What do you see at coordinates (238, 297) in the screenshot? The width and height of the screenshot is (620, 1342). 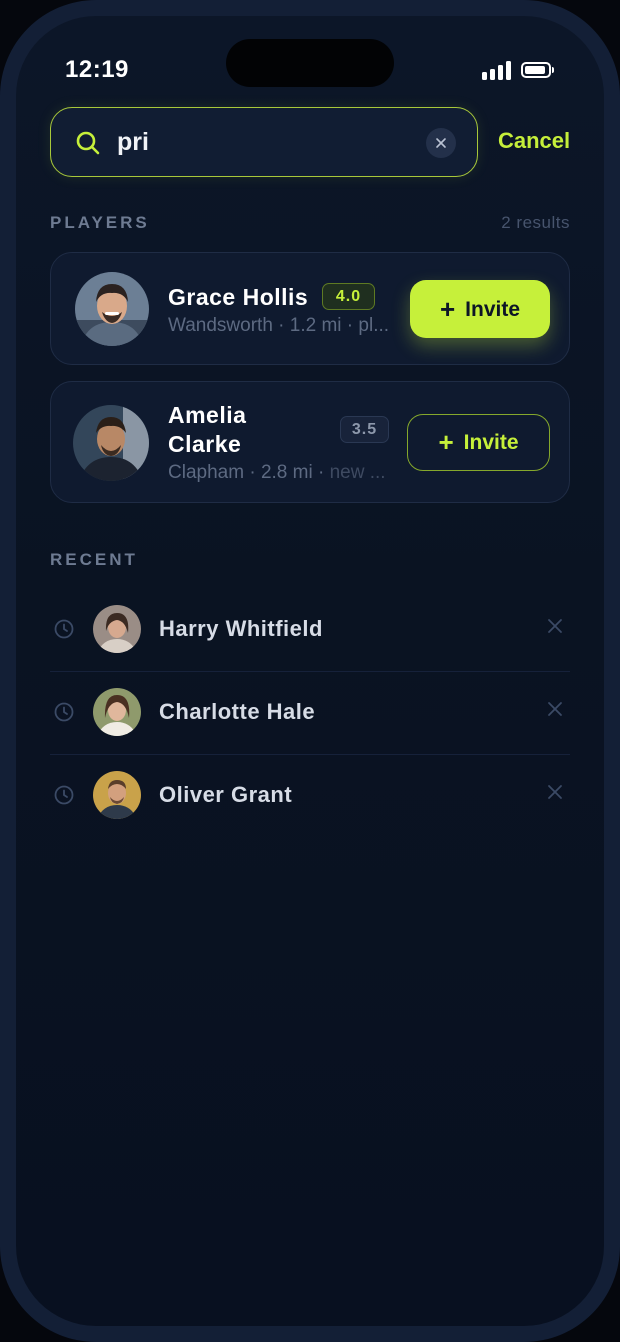 I see `player-name: Grace Hollis` at bounding box center [238, 297].